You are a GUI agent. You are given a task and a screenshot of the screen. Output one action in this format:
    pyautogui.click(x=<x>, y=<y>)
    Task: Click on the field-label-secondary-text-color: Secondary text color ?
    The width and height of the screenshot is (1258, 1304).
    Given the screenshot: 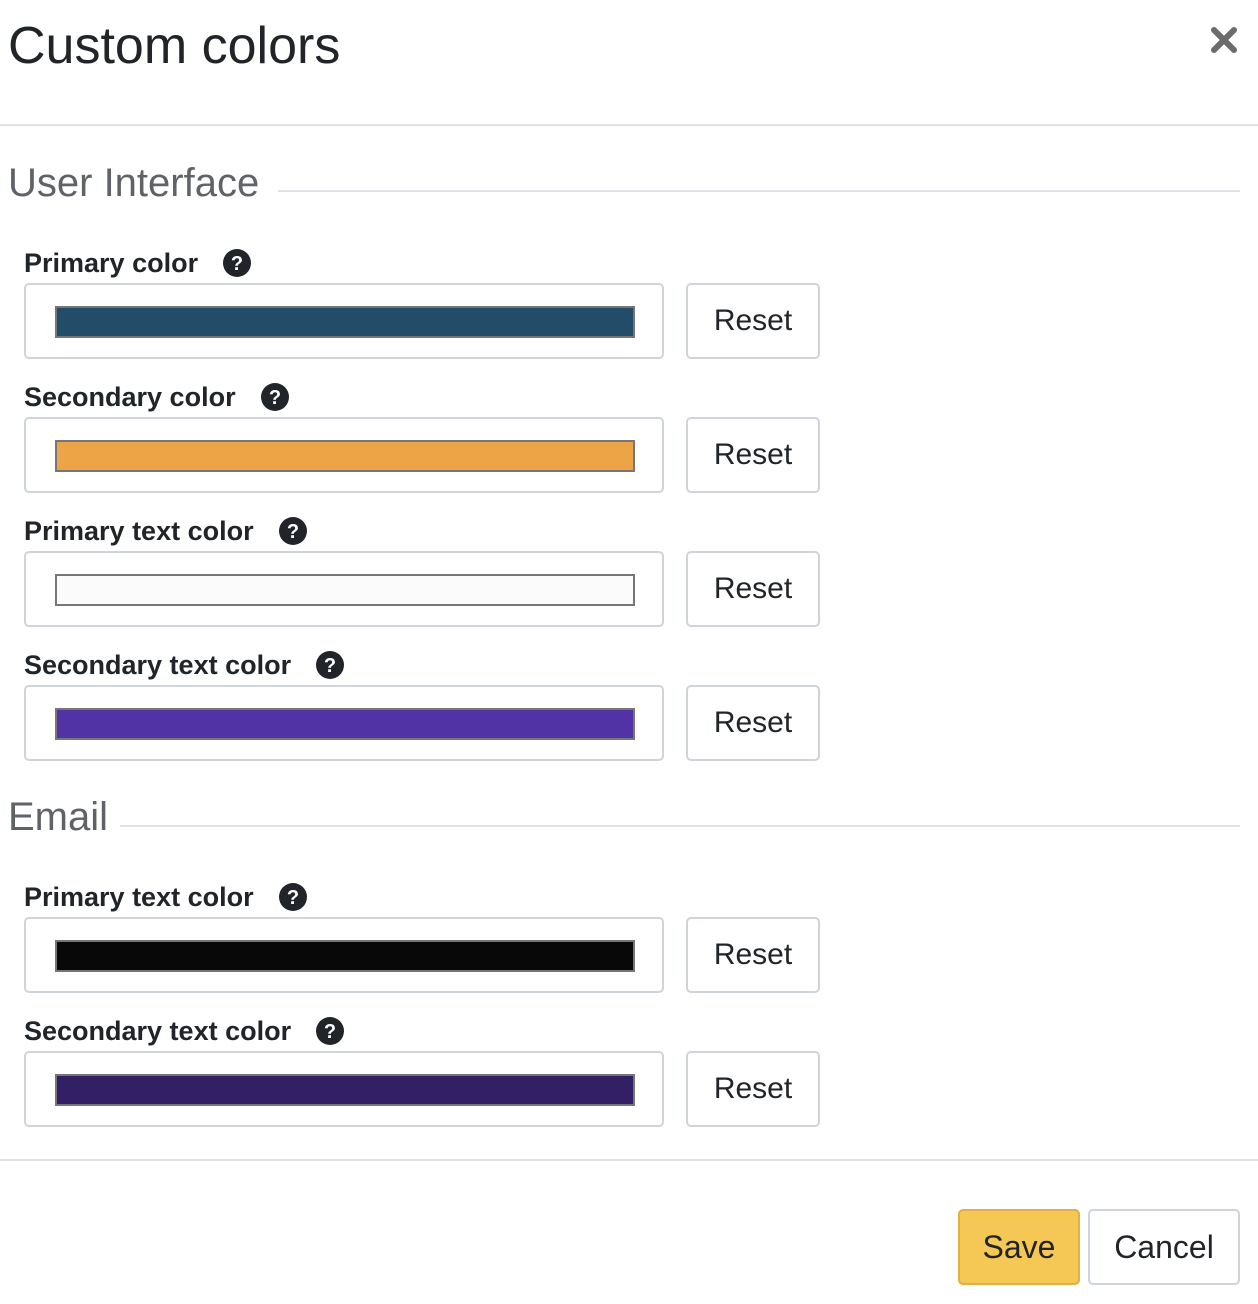 What is the action you would take?
    pyautogui.click(x=184, y=665)
    